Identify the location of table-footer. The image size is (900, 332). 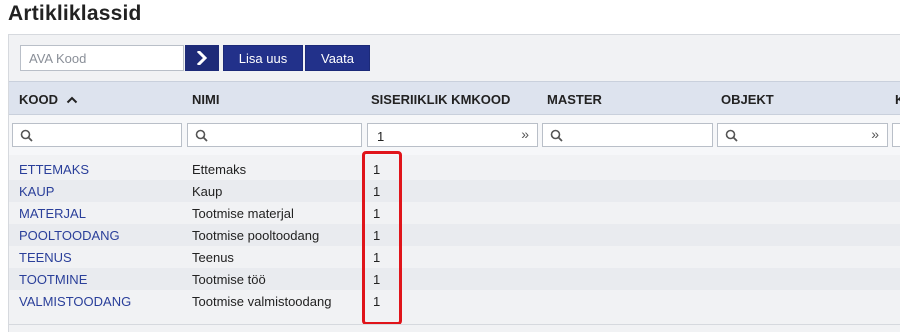
(454, 328).